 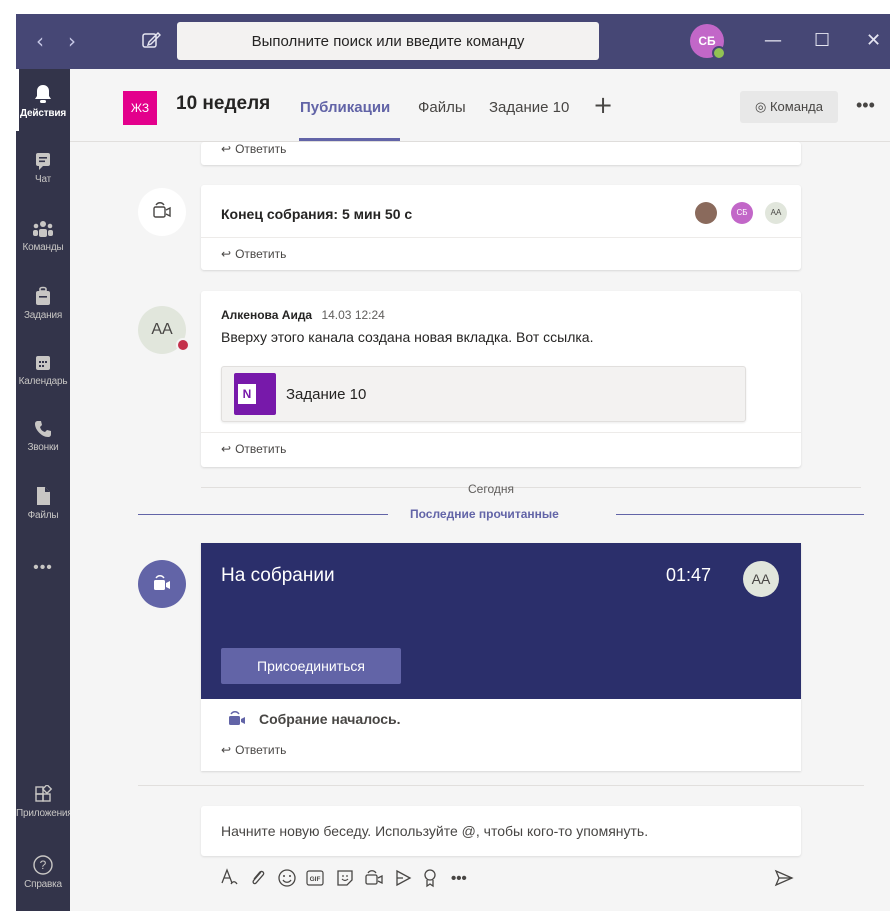 I want to click on attachment-name: Задание 10, so click(x=326, y=394).